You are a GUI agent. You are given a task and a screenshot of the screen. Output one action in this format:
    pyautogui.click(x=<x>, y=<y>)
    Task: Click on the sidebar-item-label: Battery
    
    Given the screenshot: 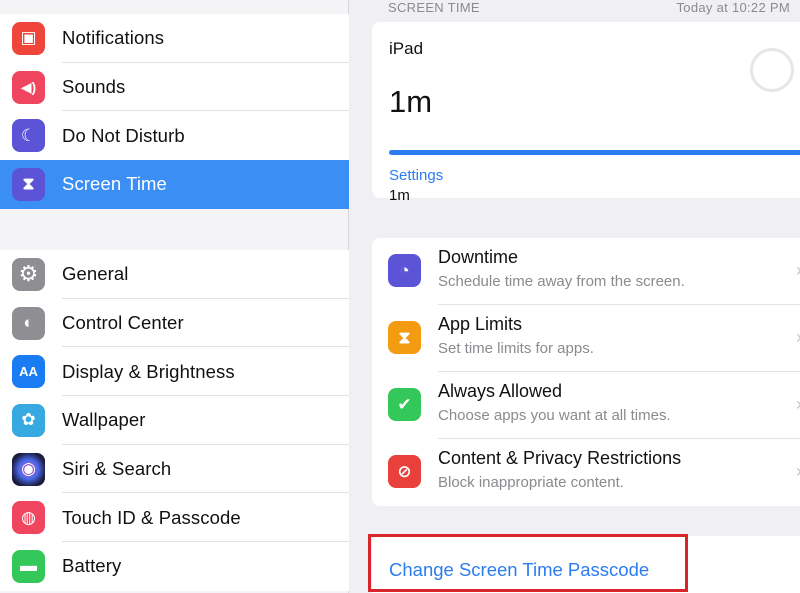 What is the action you would take?
    pyautogui.click(x=92, y=566)
    